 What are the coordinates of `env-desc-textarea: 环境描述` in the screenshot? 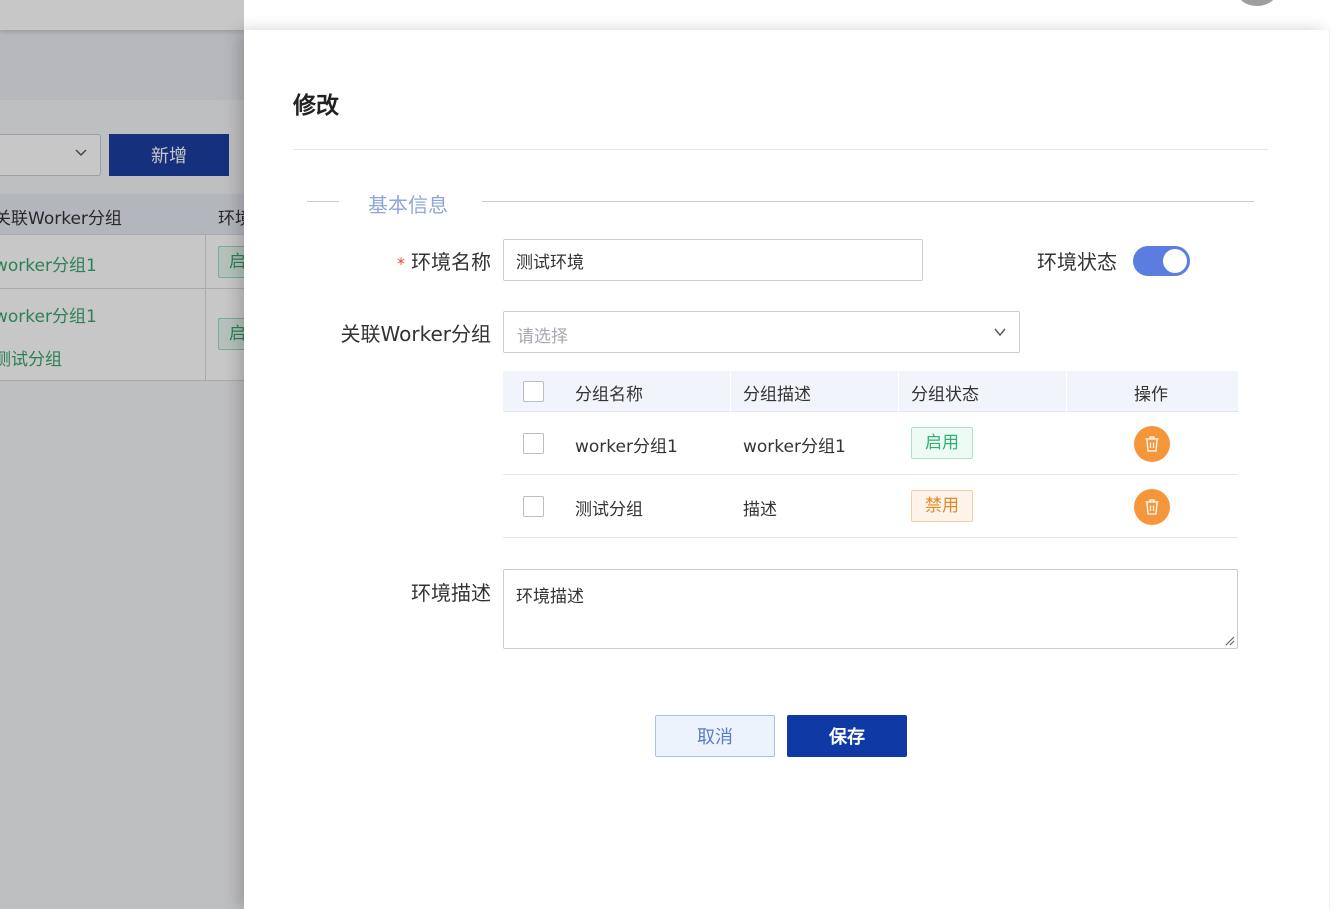 It's located at (870, 609).